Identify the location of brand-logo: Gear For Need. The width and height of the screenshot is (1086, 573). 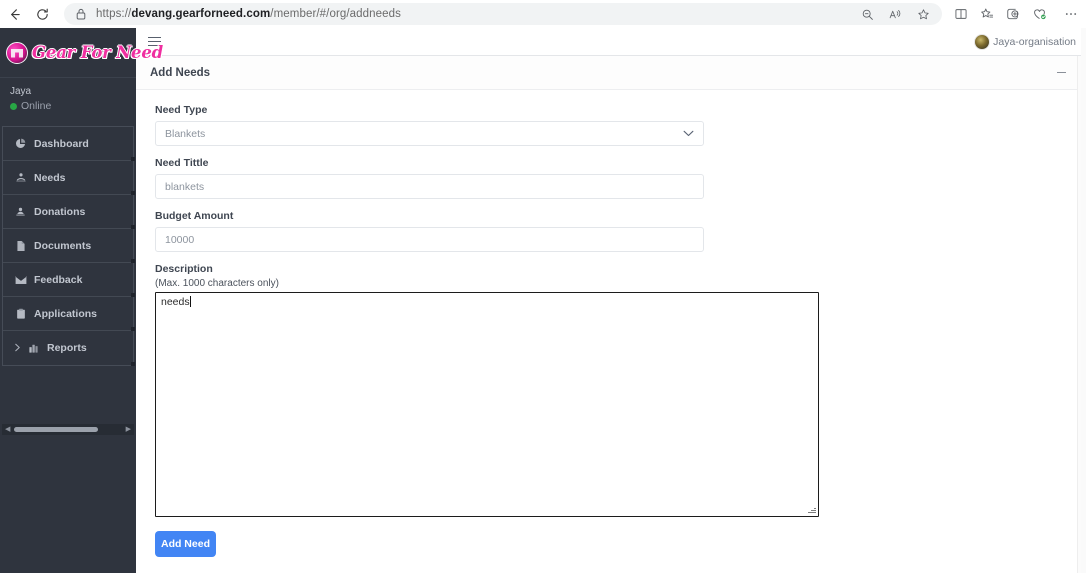
(81, 53).